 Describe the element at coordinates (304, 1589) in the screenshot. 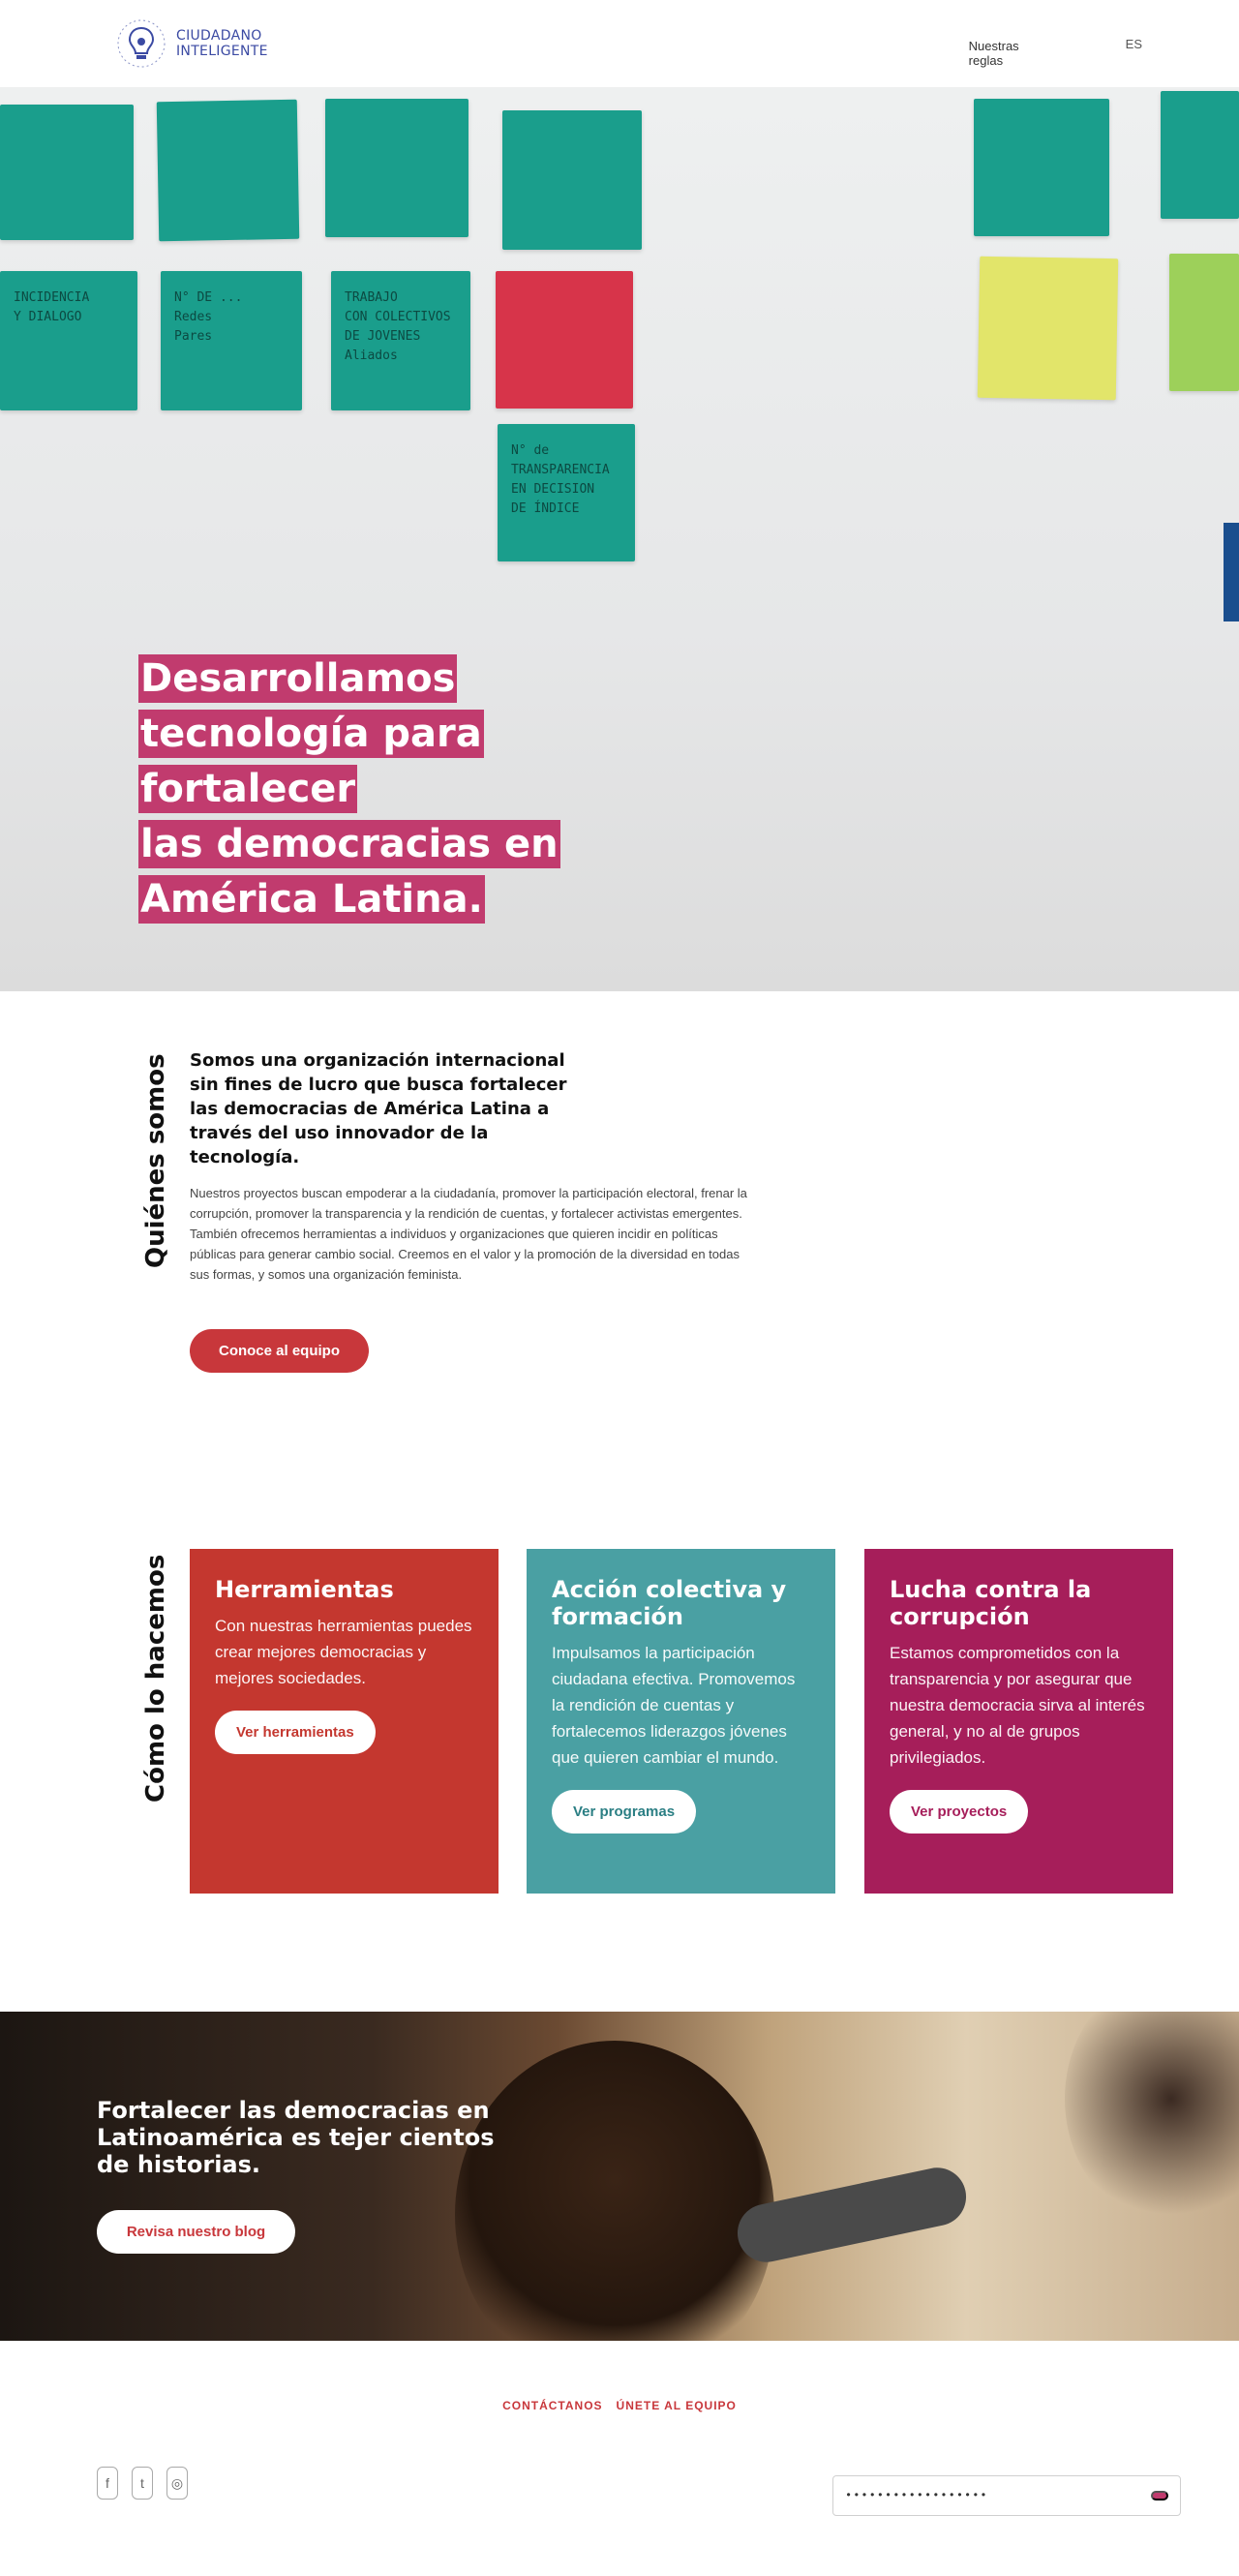

I see `card-title: Herramientas` at that location.